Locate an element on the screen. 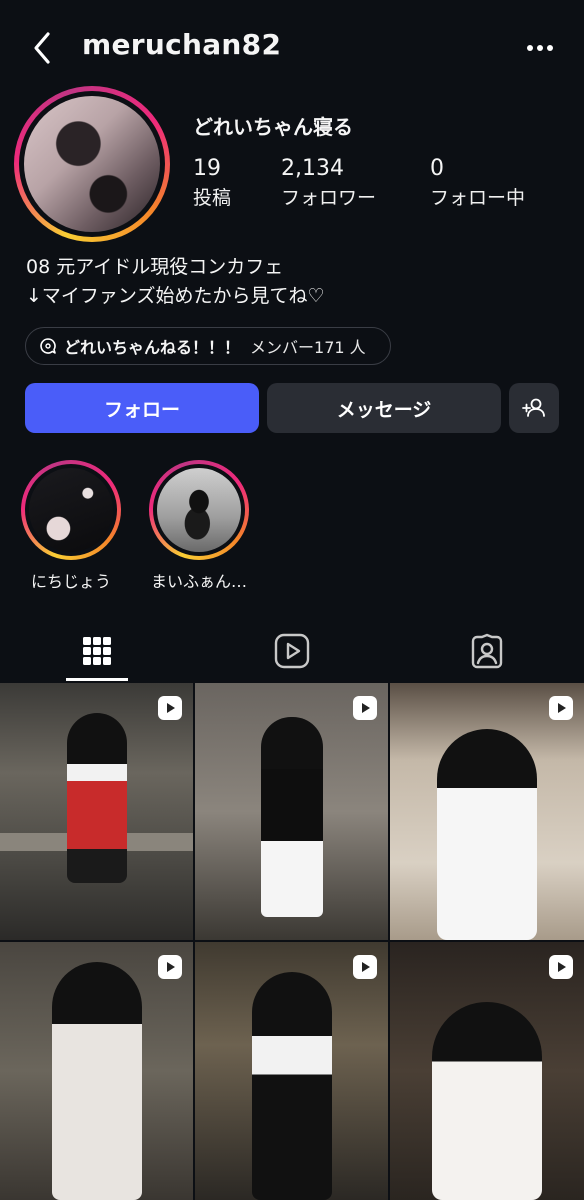  suggest-users-button is located at coordinates (534, 408).